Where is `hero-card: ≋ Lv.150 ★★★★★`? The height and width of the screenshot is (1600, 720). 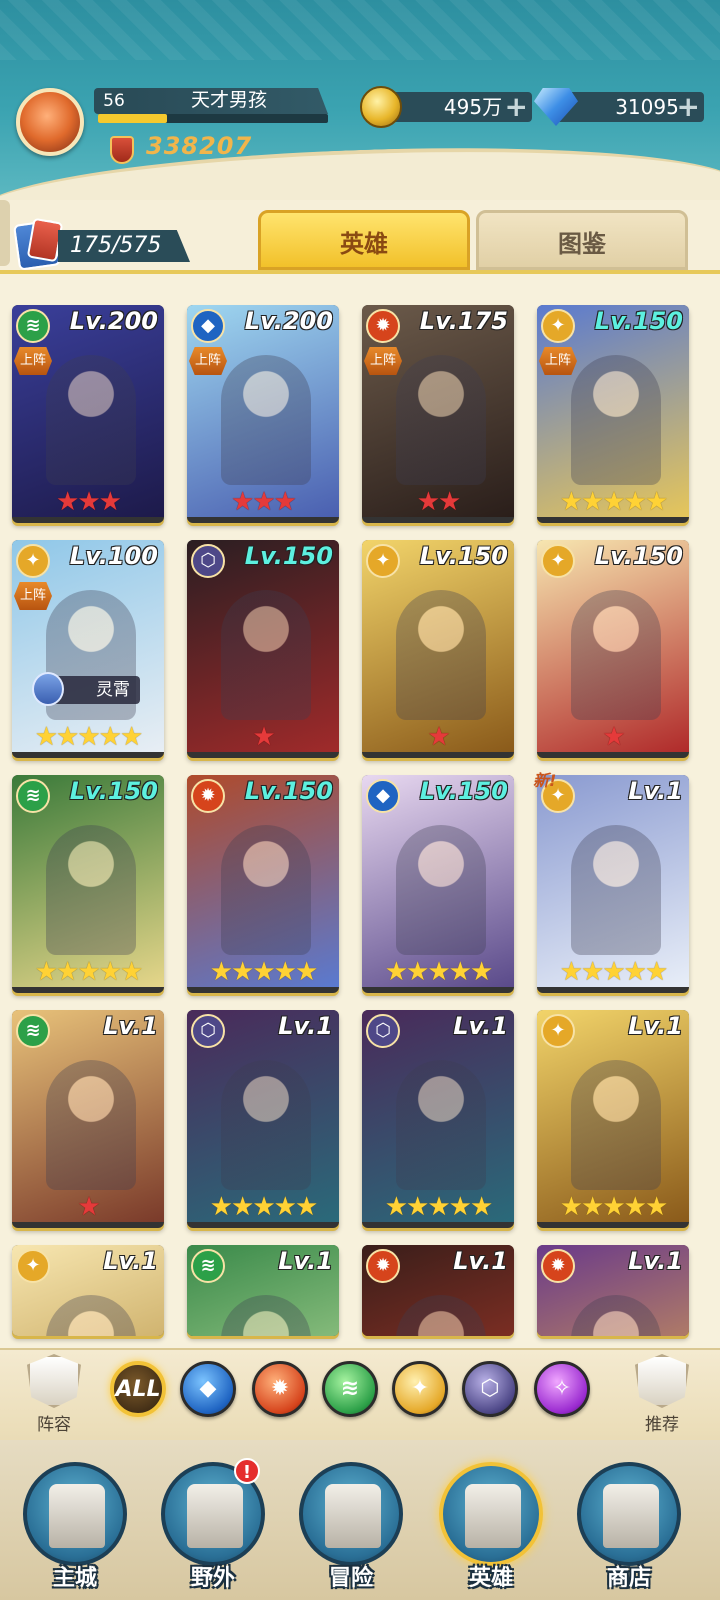 hero-card: ≋ Lv.150 ★★★★★ is located at coordinates (88, 884).